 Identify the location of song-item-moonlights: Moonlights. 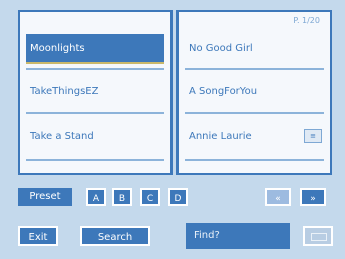
(95, 49).